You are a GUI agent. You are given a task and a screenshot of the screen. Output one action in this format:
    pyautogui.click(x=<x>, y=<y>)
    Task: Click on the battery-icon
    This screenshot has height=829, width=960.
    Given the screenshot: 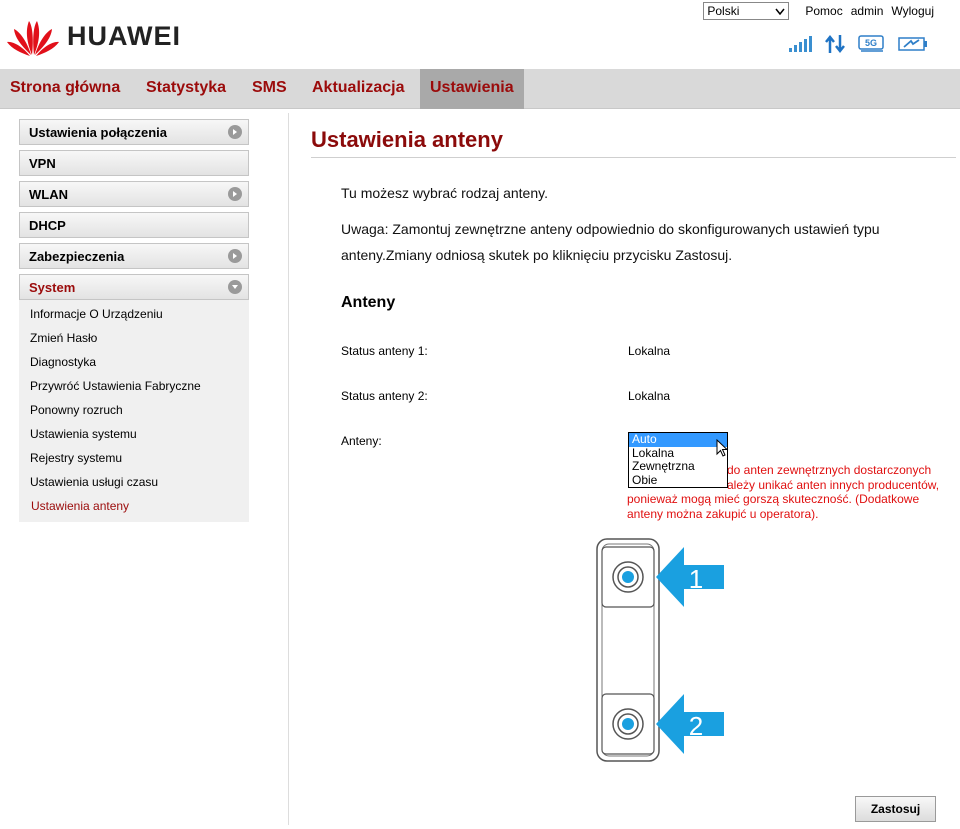 What is the action you would take?
    pyautogui.click(x=912, y=44)
    